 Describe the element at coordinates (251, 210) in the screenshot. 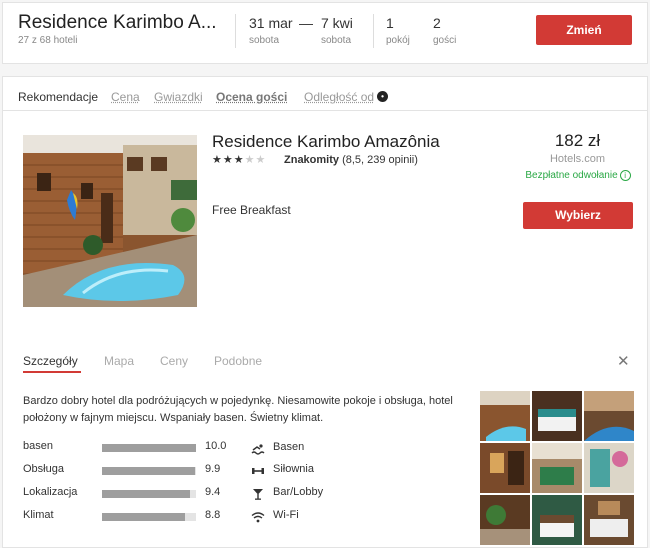

I see `deal-amenity: Free Breakfast` at that location.